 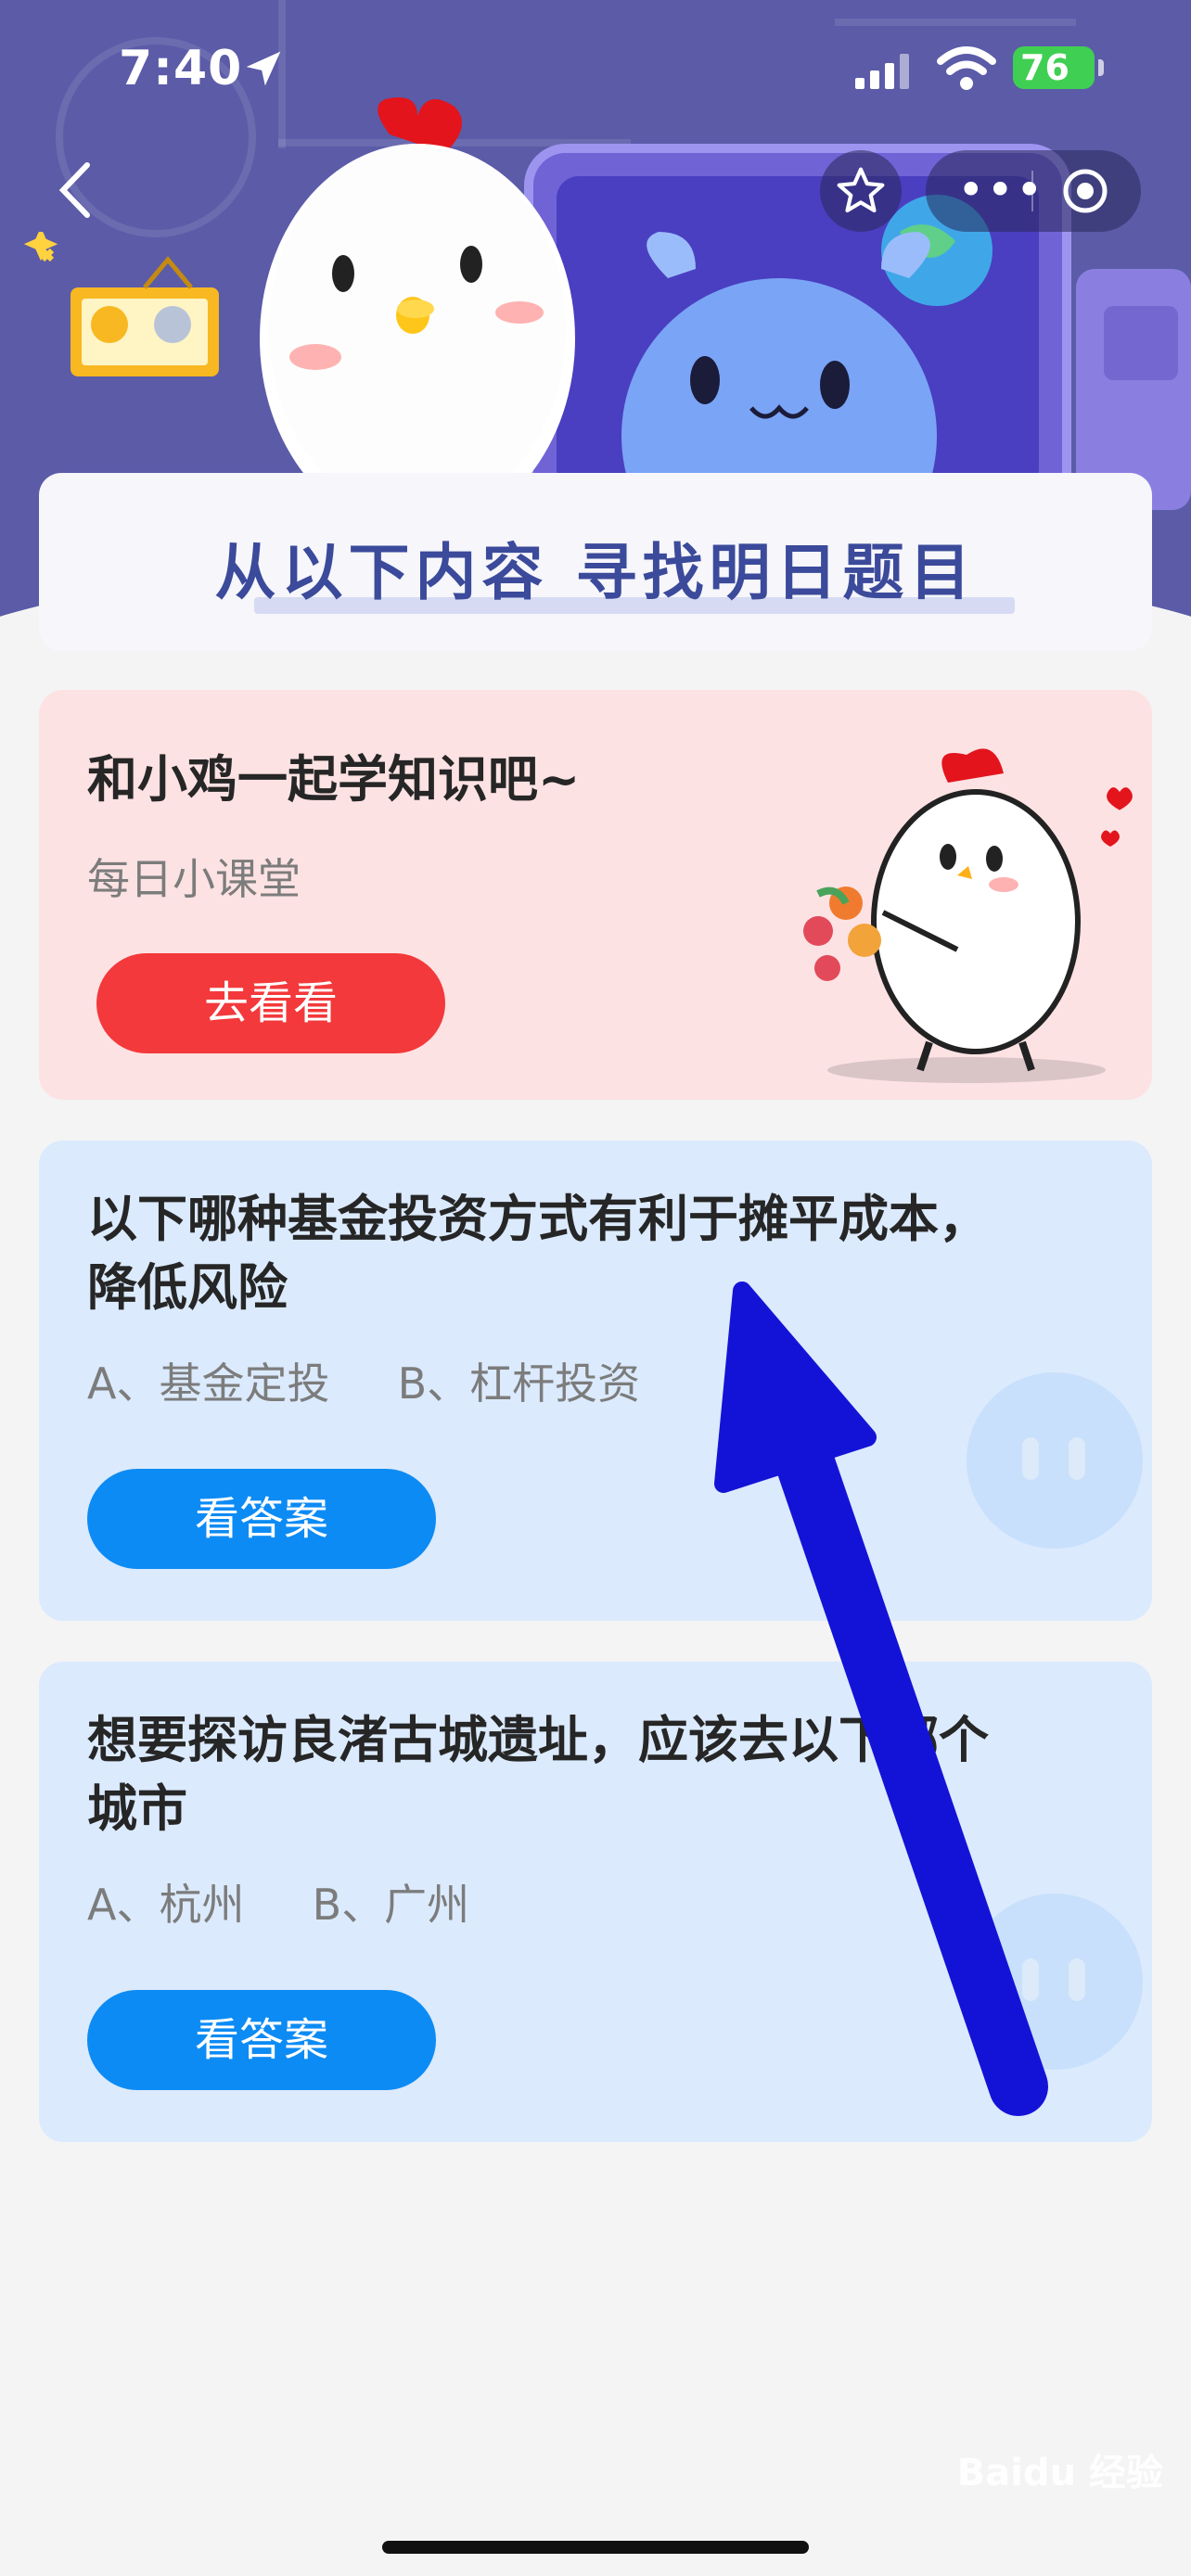 What do you see at coordinates (1059, 2473) in the screenshot?
I see `baidu-watermark: Baidu 经验` at bounding box center [1059, 2473].